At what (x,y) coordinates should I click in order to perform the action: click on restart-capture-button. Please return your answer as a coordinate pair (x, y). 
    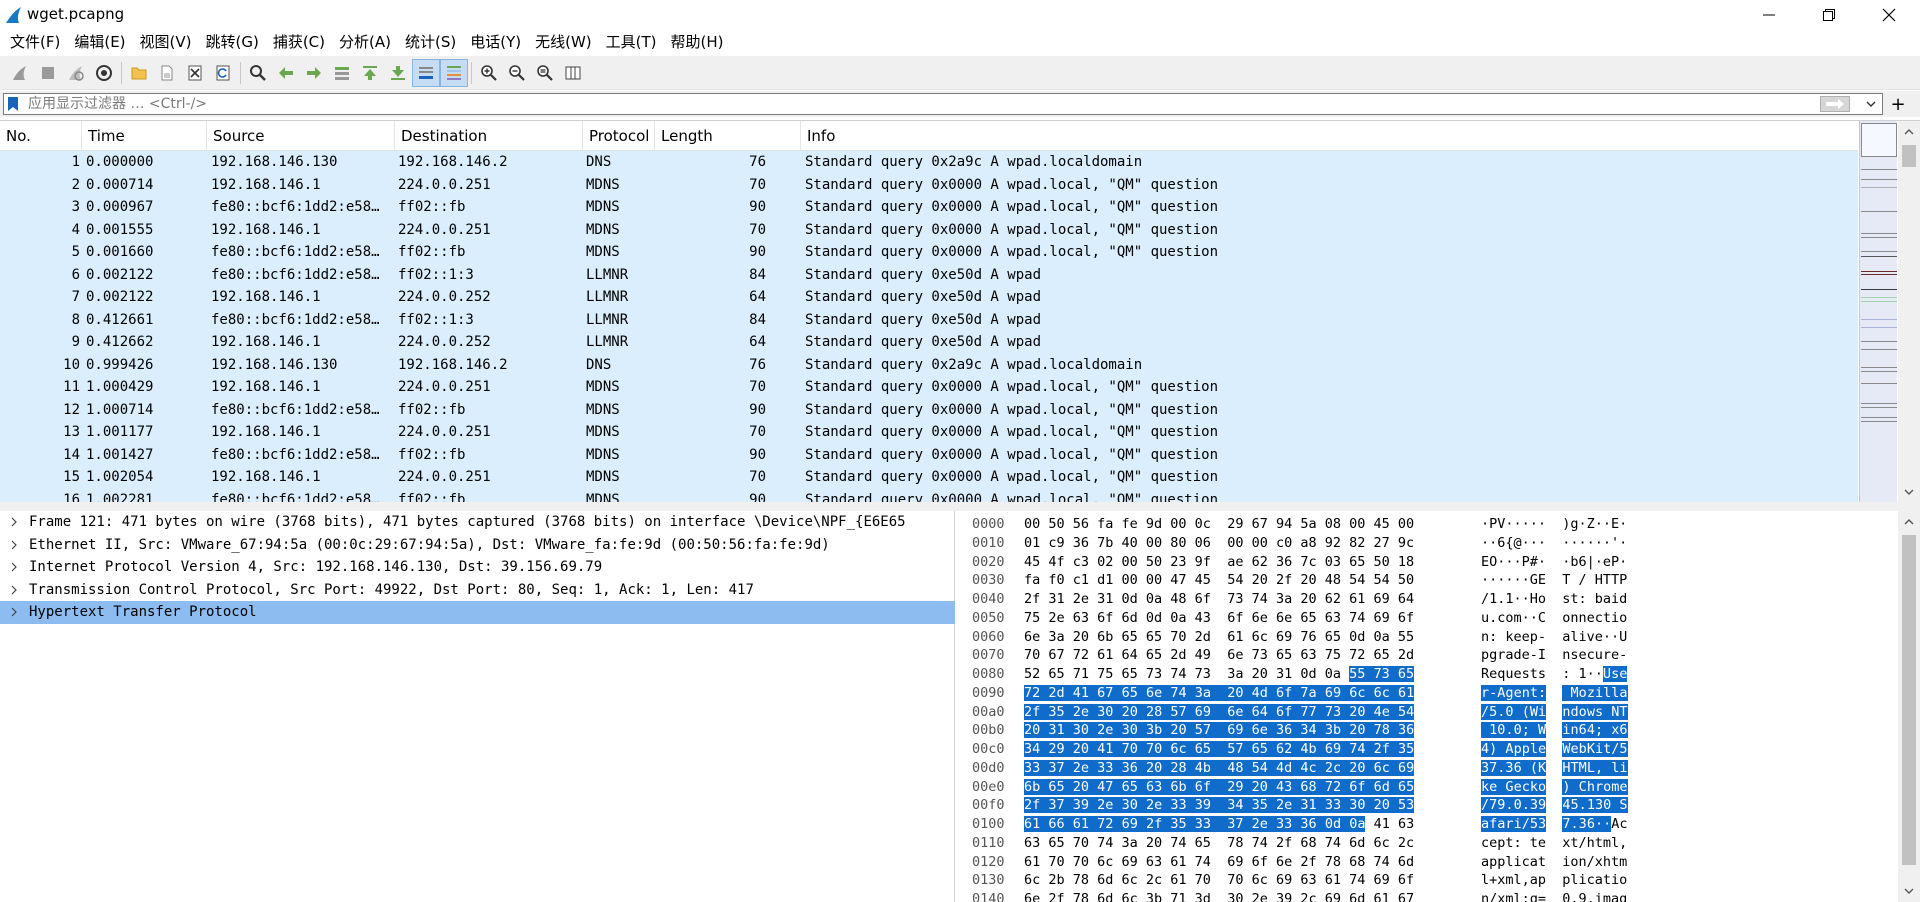
    Looking at the image, I should click on (76, 73).